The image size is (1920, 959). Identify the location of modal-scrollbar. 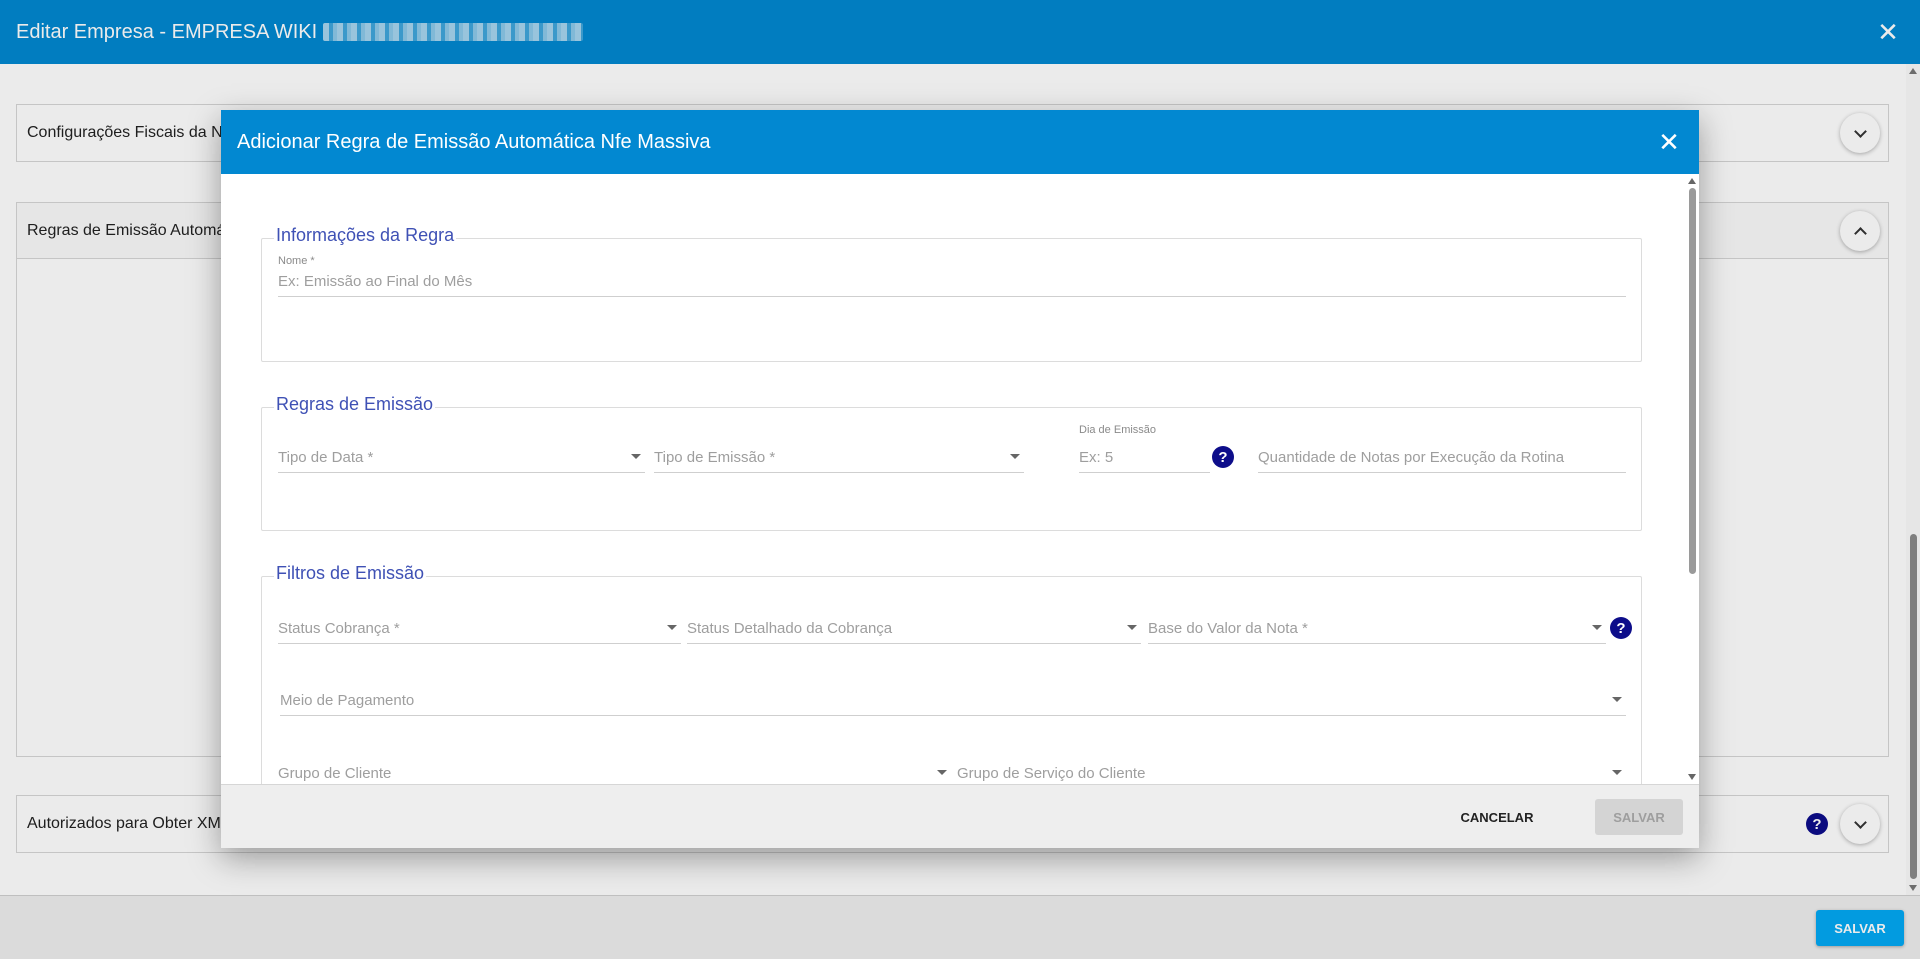
(1692, 479).